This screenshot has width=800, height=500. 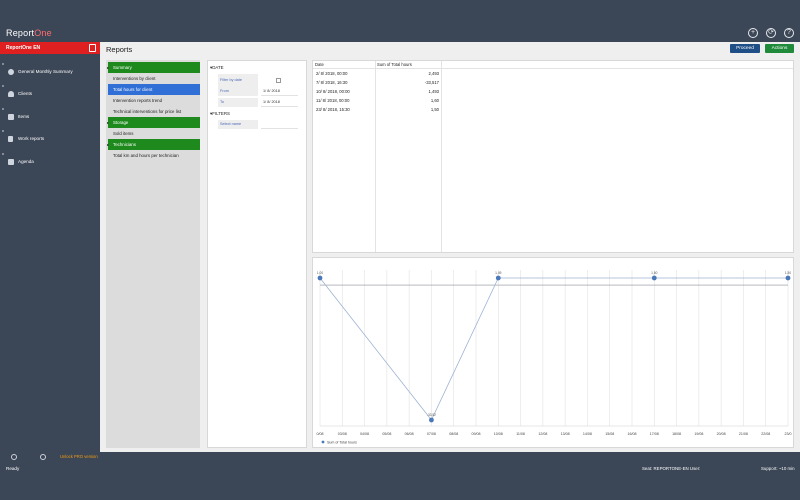 I want to click on settings-icon, so click(x=14, y=457).